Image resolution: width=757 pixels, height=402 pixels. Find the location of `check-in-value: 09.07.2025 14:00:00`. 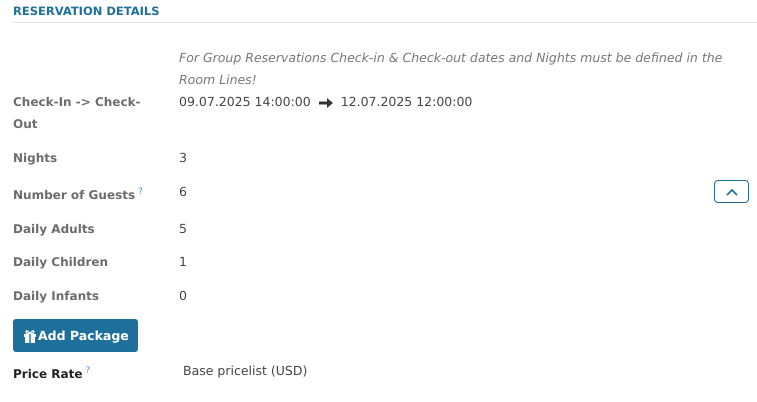

check-in-value: 09.07.2025 14:00:00 is located at coordinates (245, 101).